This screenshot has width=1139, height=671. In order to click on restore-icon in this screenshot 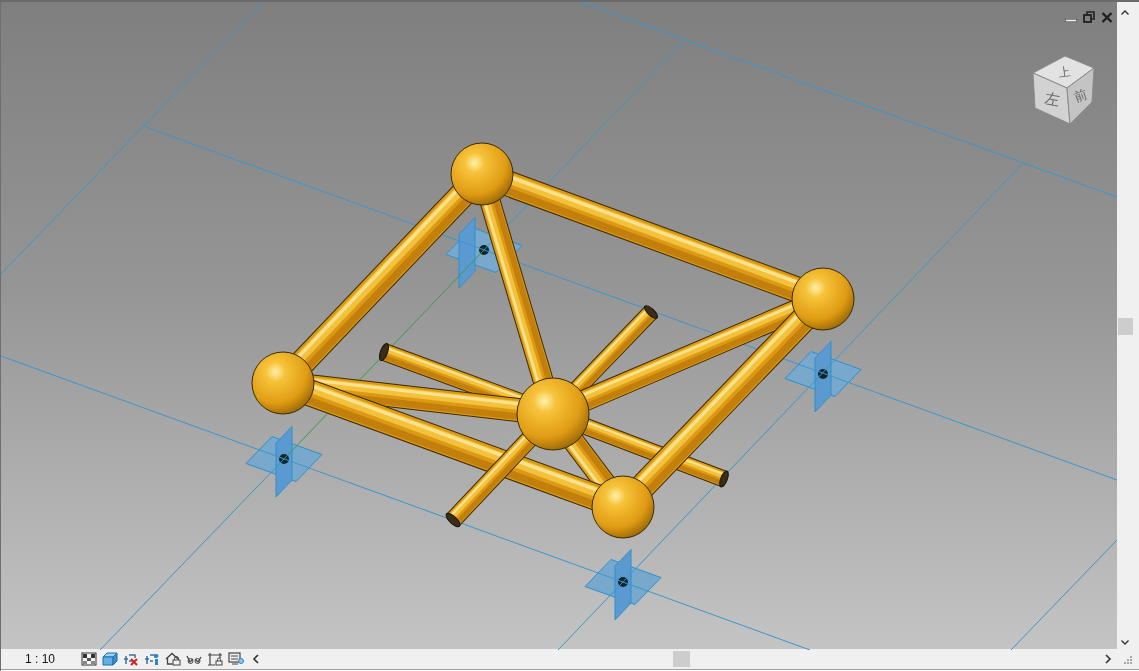, I will do `click(1089, 17)`.